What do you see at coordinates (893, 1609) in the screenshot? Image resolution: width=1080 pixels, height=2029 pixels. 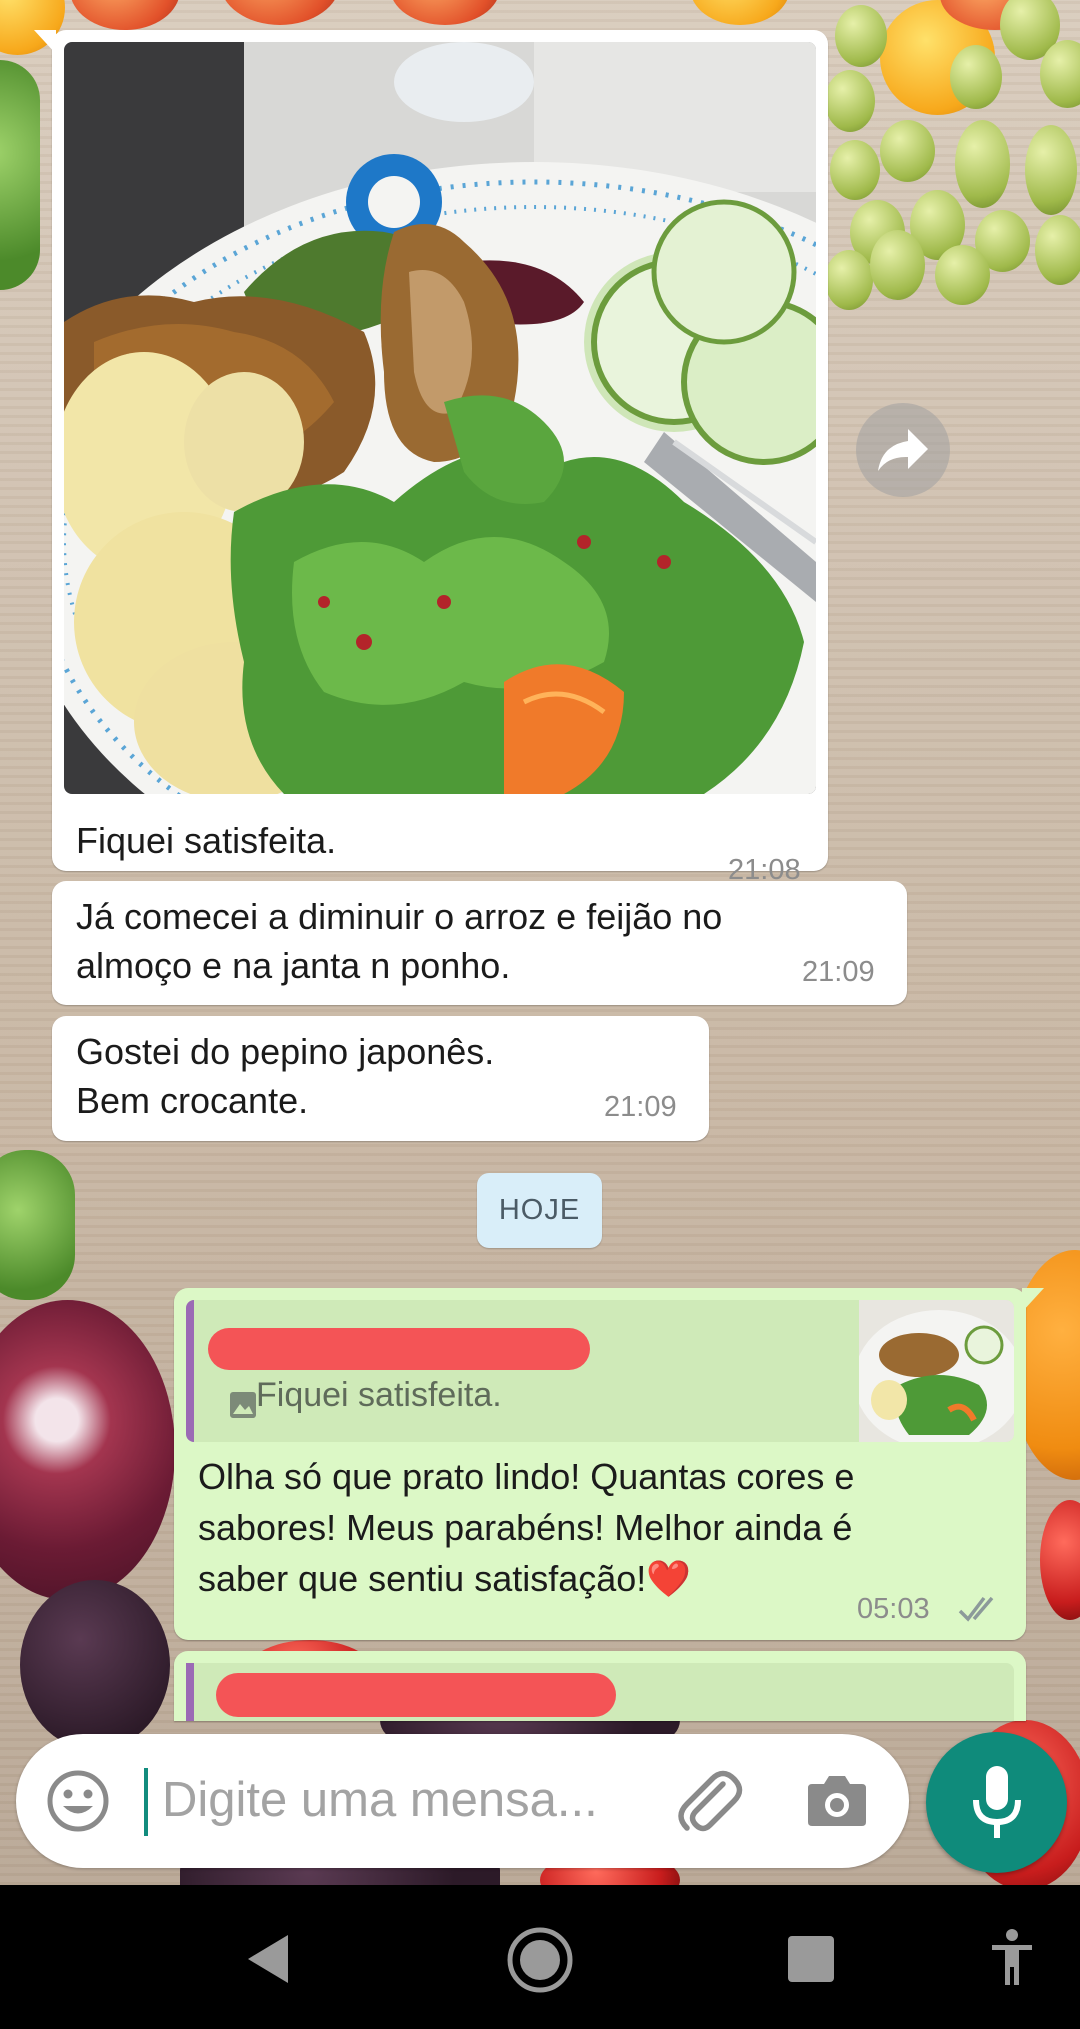 I see `message-time: 05:03` at bounding box center [893, 1609].